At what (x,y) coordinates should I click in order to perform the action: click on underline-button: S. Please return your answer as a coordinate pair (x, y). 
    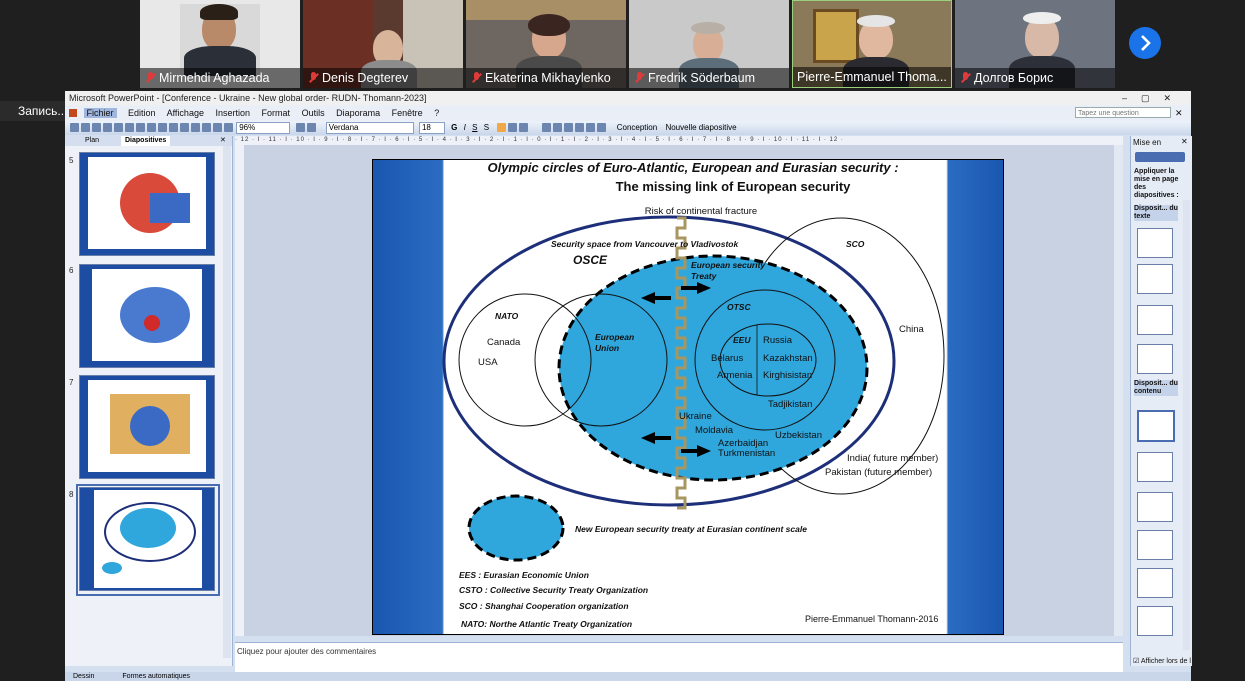
    Looking at the image, I should click on (474, 127).